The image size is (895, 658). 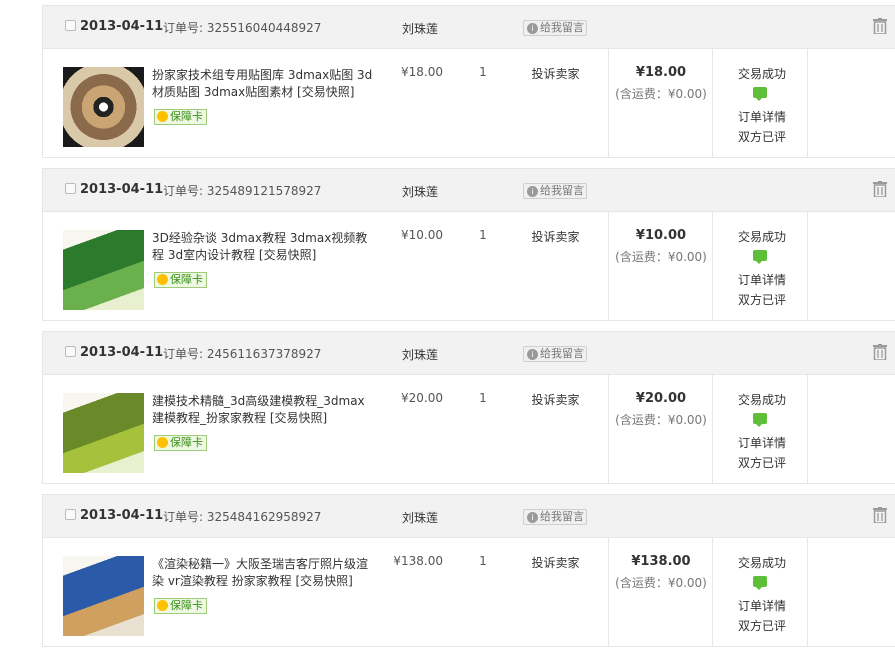 I want to click on product-title: 建模技术精髓_3d高级建模教程_3dmax建模教程_扮家家教程 [交易快照], so click(x=263, y=410).